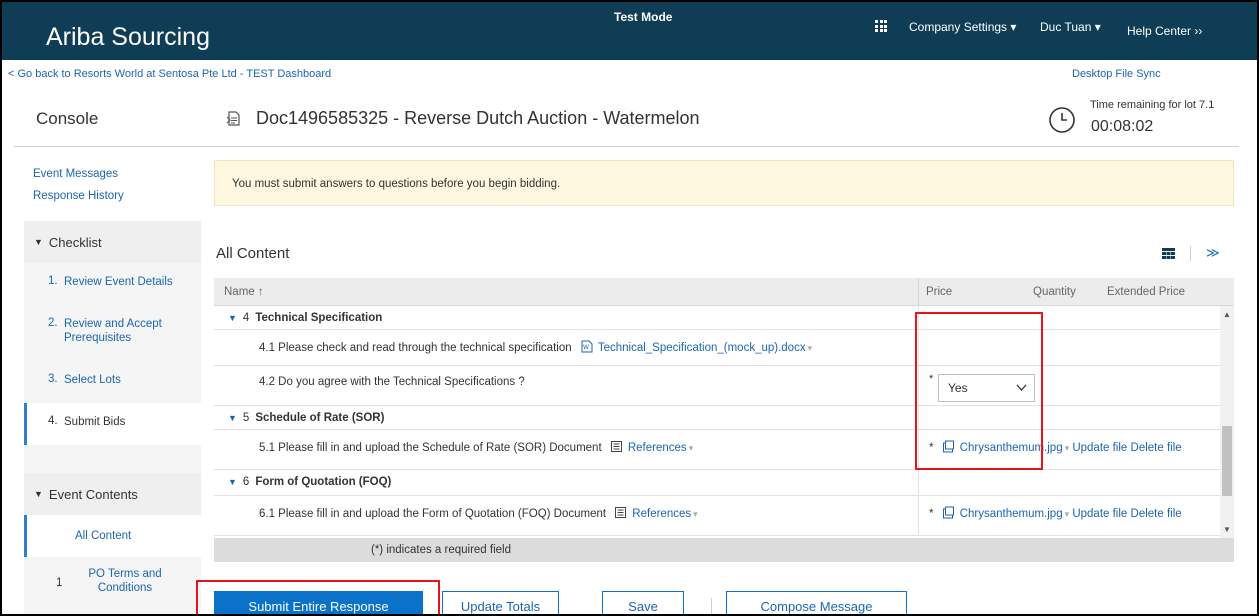  What do you see at coordinates (323, 482) in the screenshot?
I see `section-label: Form of Quotation (FOQ)` at bounding box center [323, 482].